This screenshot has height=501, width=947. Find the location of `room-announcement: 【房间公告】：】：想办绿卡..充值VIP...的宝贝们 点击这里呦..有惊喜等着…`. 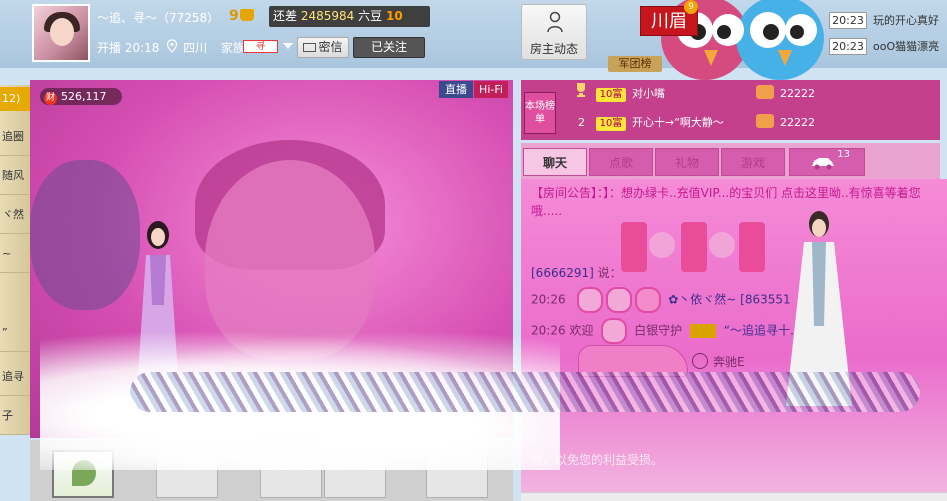

room-announcement: 【房间公告】：】：想办绿卡..充值VIP...的宝贝们 点击这里呦..有惊喜等着… is located at coordinates (731, 202).